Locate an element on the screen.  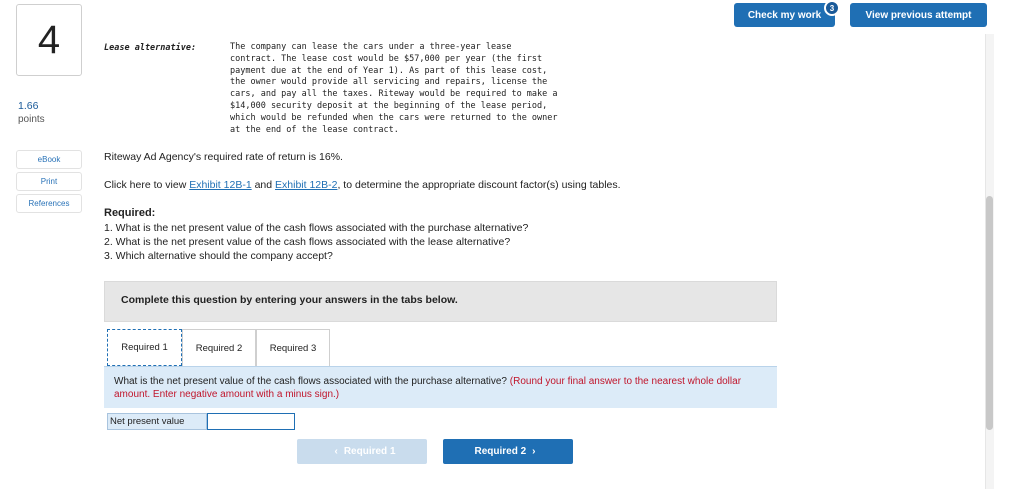
points-value: 1.66 is located at coordinates (28, 106).